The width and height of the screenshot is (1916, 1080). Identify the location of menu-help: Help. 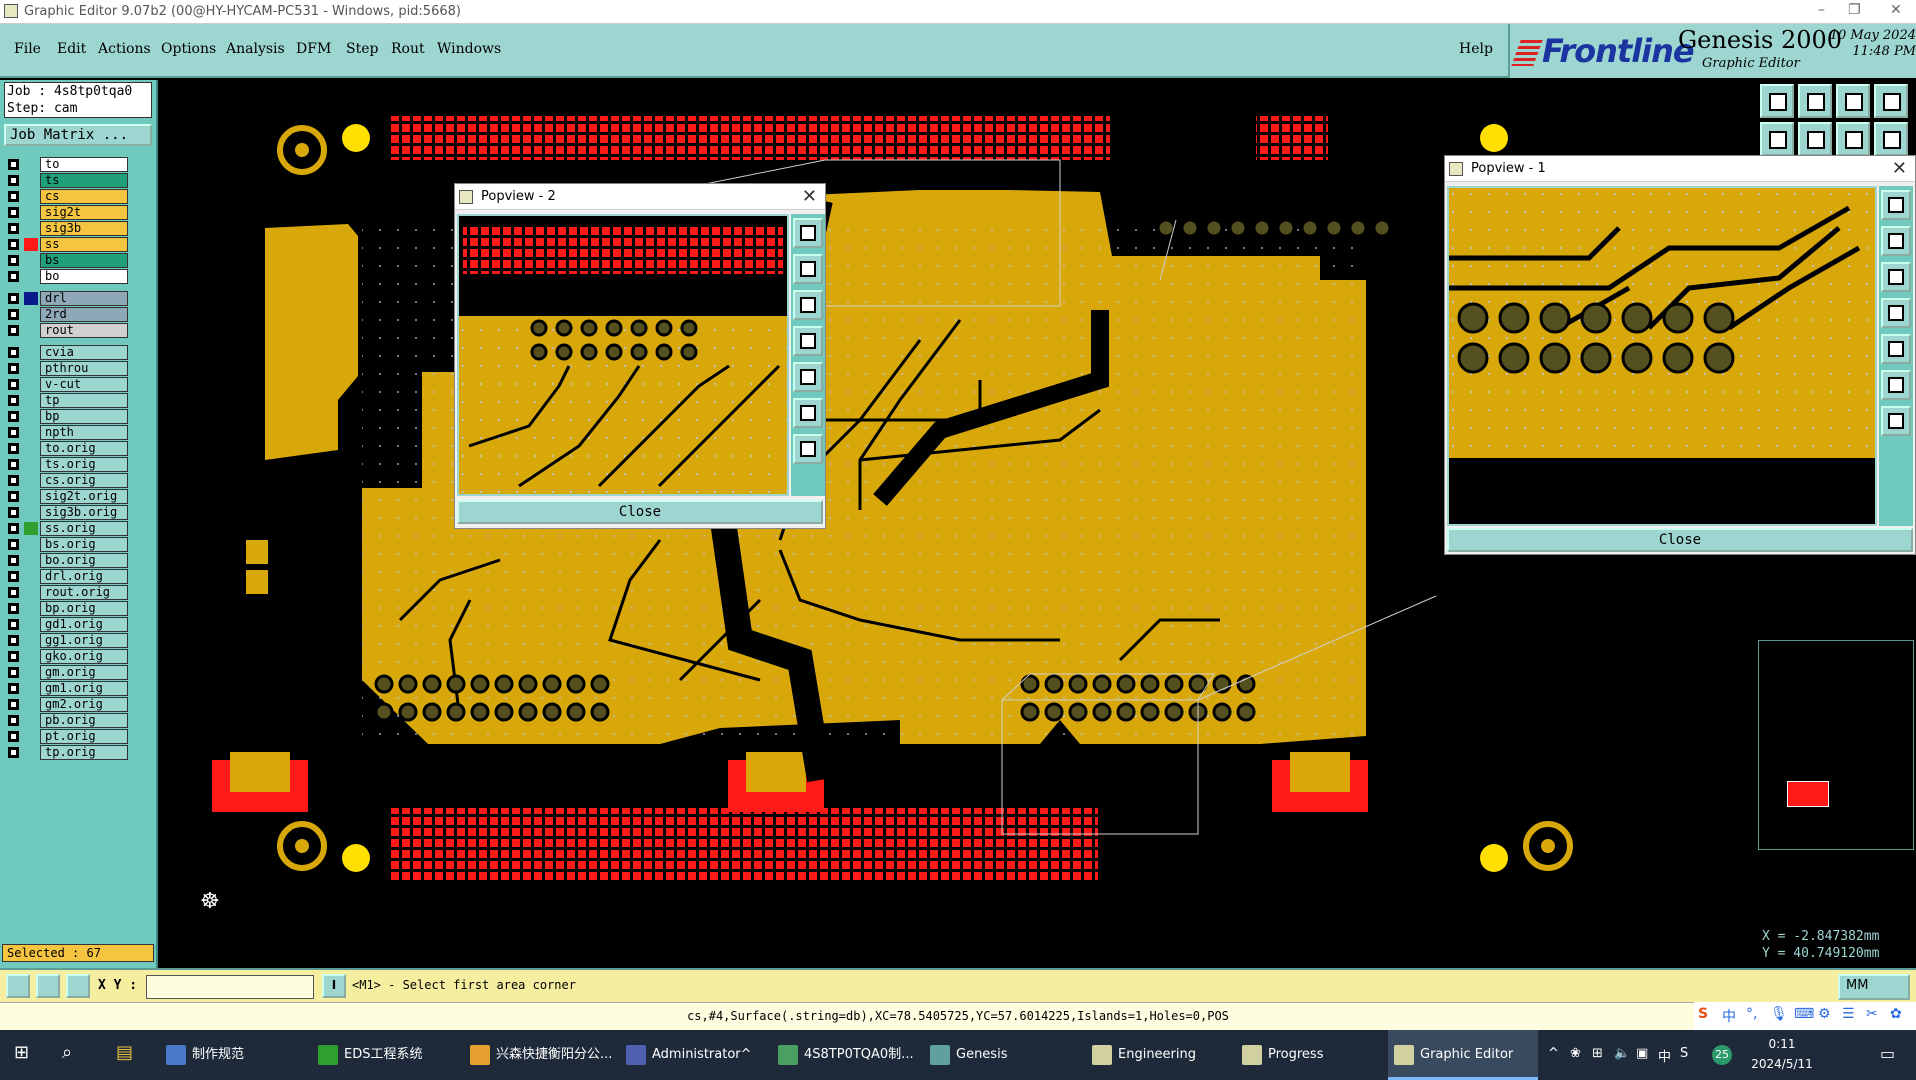
(1476, 49).